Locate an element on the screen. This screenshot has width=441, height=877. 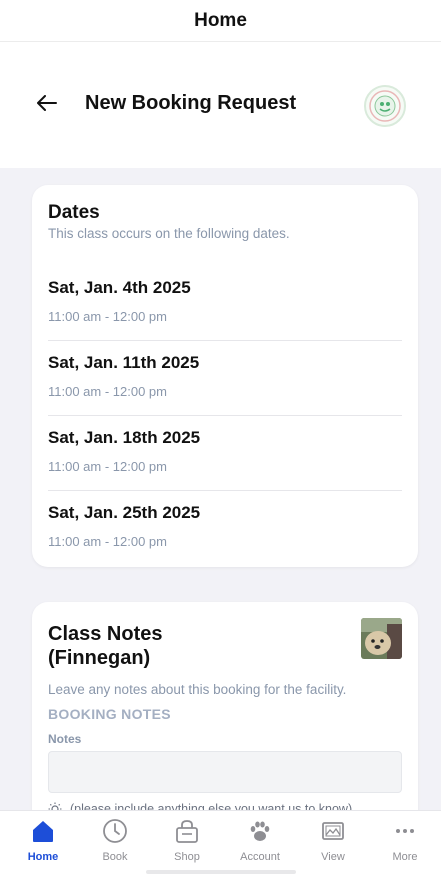
facility-logo-icon is located at coordinates (385, 106).